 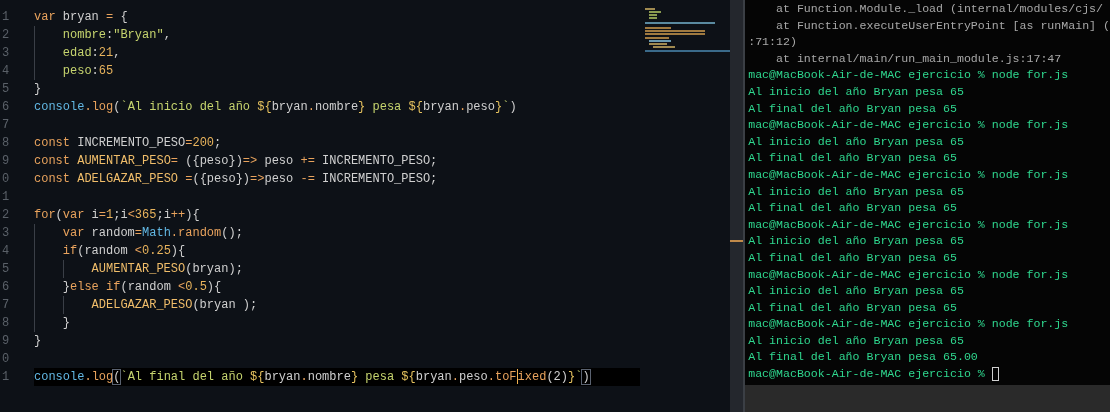 I want to click on code-line: }else if(random <0.5){, so click(x=128, y=287).